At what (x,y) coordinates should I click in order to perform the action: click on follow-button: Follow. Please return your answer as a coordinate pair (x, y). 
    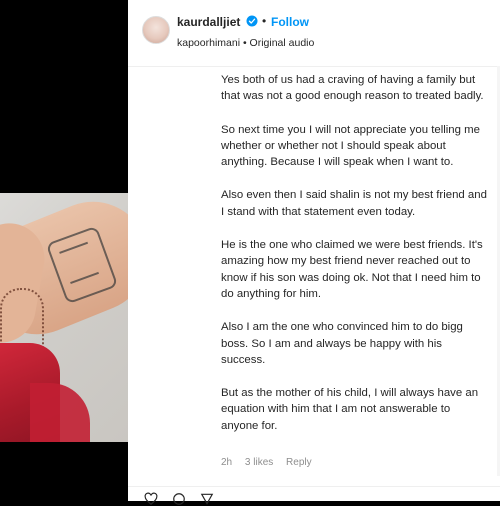
    Looking at the image, I should click on (290, 22).